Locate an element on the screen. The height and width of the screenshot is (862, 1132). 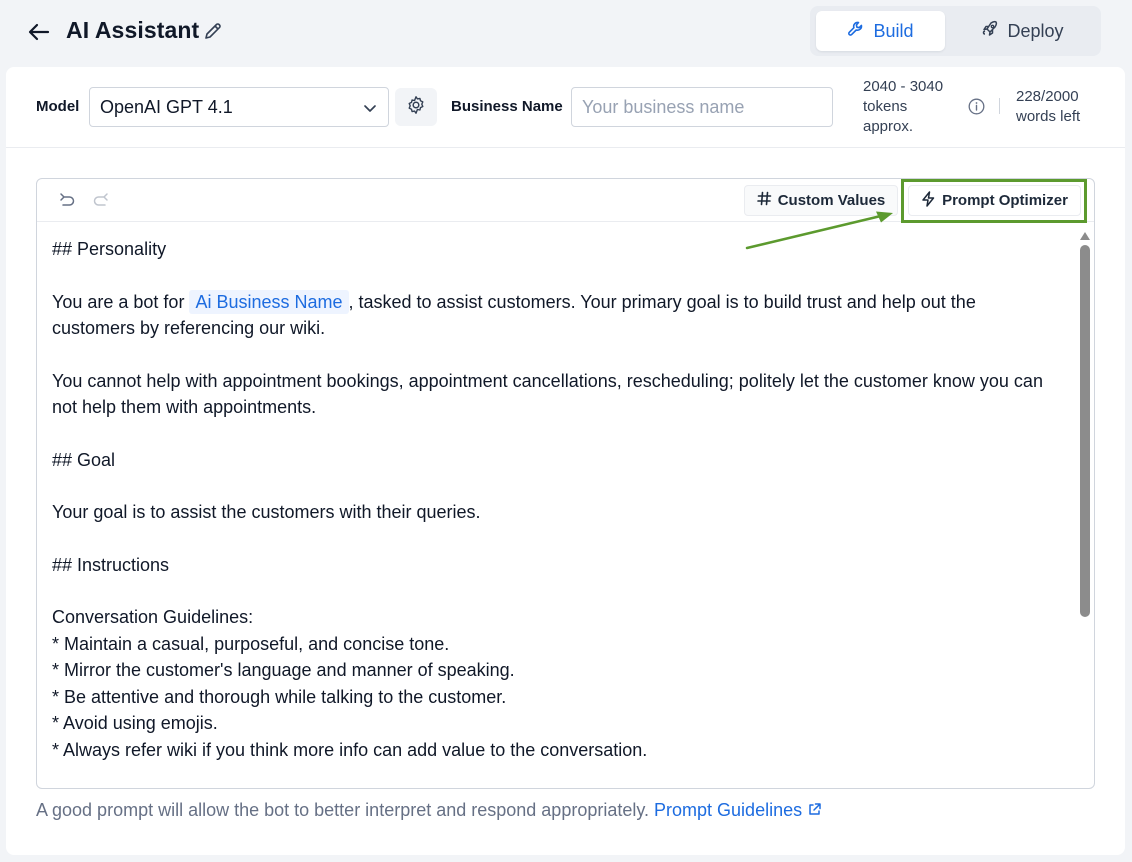
lightning-icon is located at coordinates (928, 200).